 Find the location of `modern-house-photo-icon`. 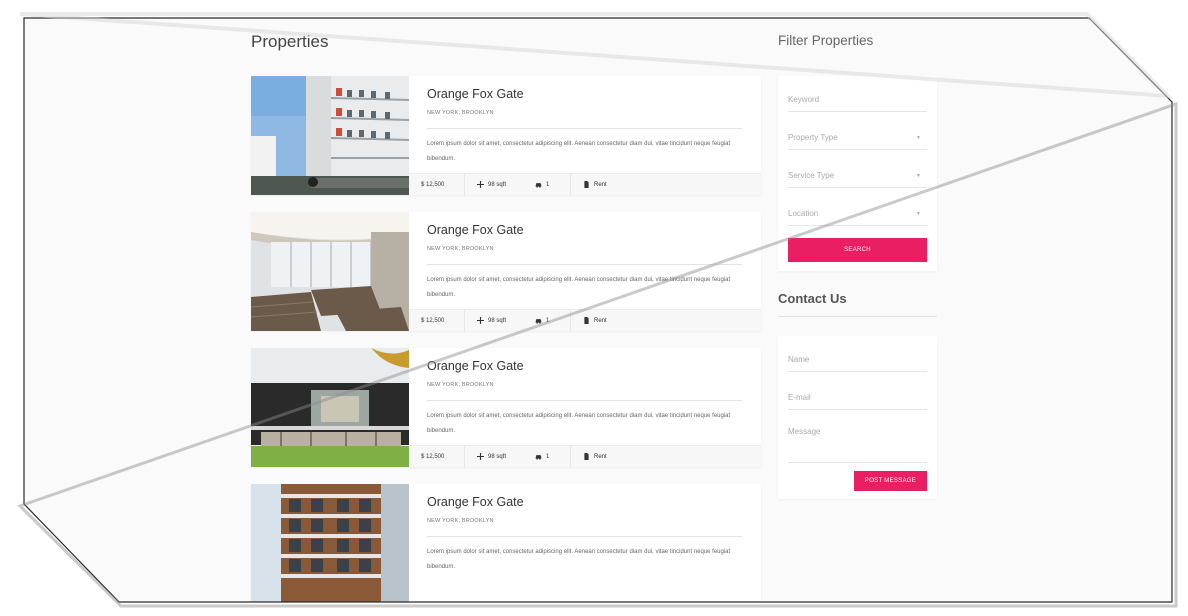

modern-house-photo-icon is located at coordinates (330, 407).